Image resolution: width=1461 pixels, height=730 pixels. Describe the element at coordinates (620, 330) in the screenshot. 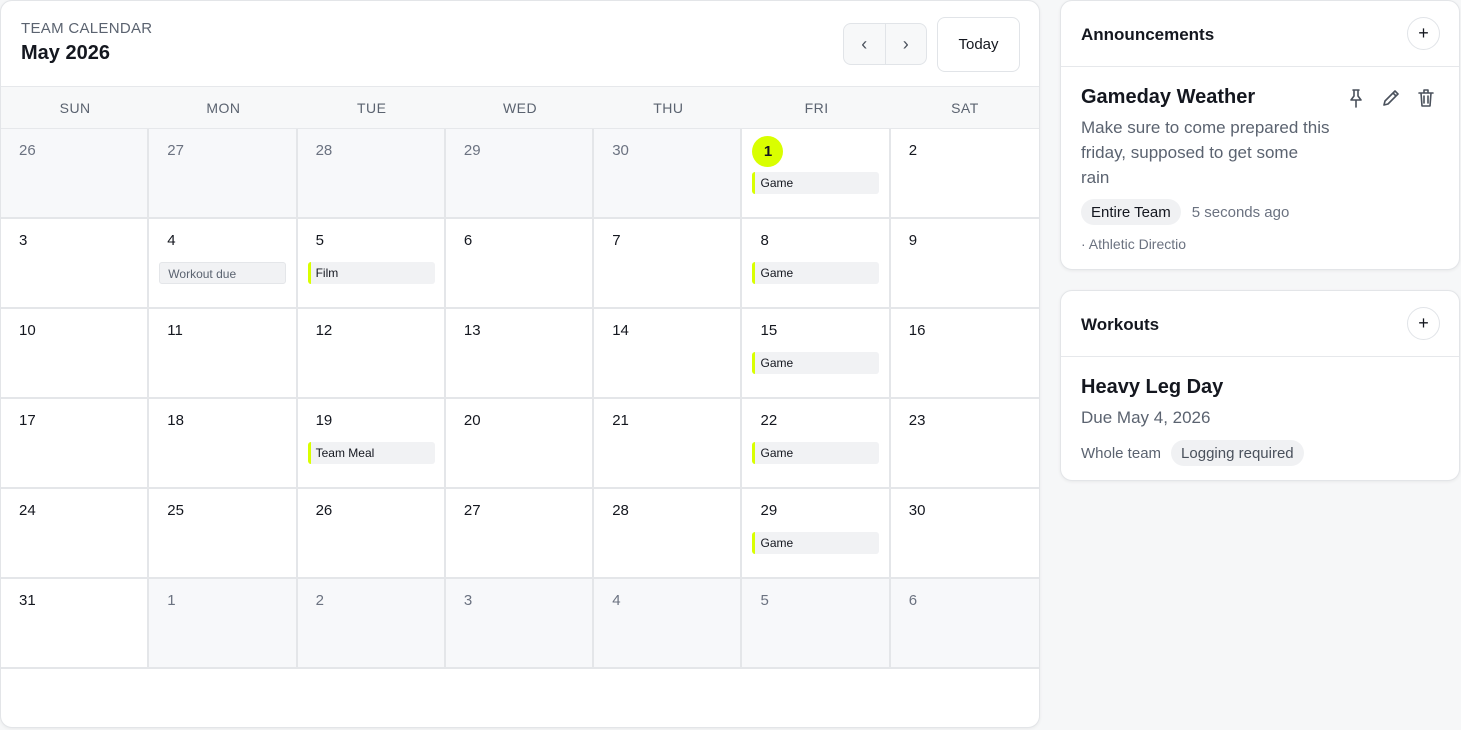

I see `day-number: 14` at that location.